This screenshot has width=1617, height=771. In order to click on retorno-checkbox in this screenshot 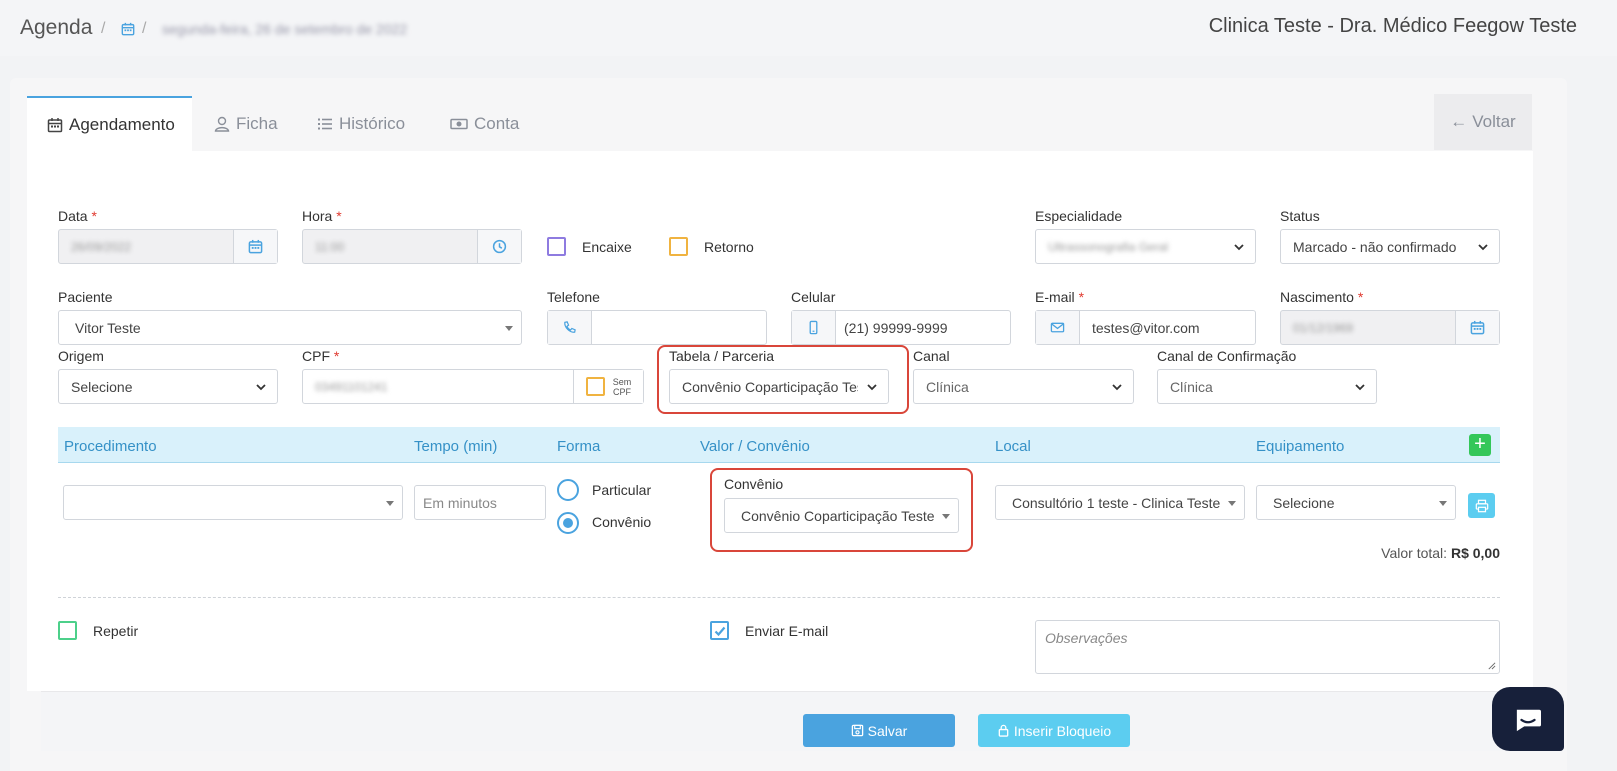, I will do `click(678, 246)`.